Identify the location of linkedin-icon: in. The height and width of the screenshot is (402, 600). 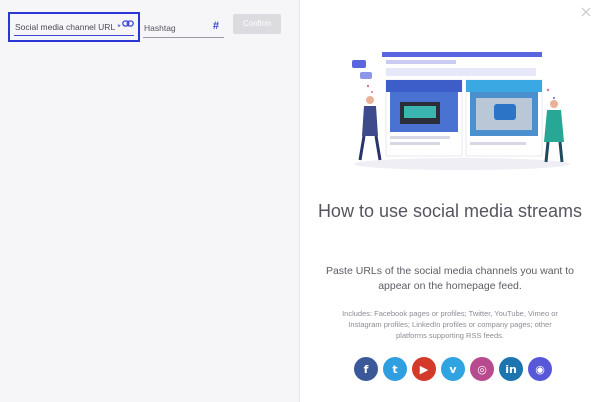
(511, 369).